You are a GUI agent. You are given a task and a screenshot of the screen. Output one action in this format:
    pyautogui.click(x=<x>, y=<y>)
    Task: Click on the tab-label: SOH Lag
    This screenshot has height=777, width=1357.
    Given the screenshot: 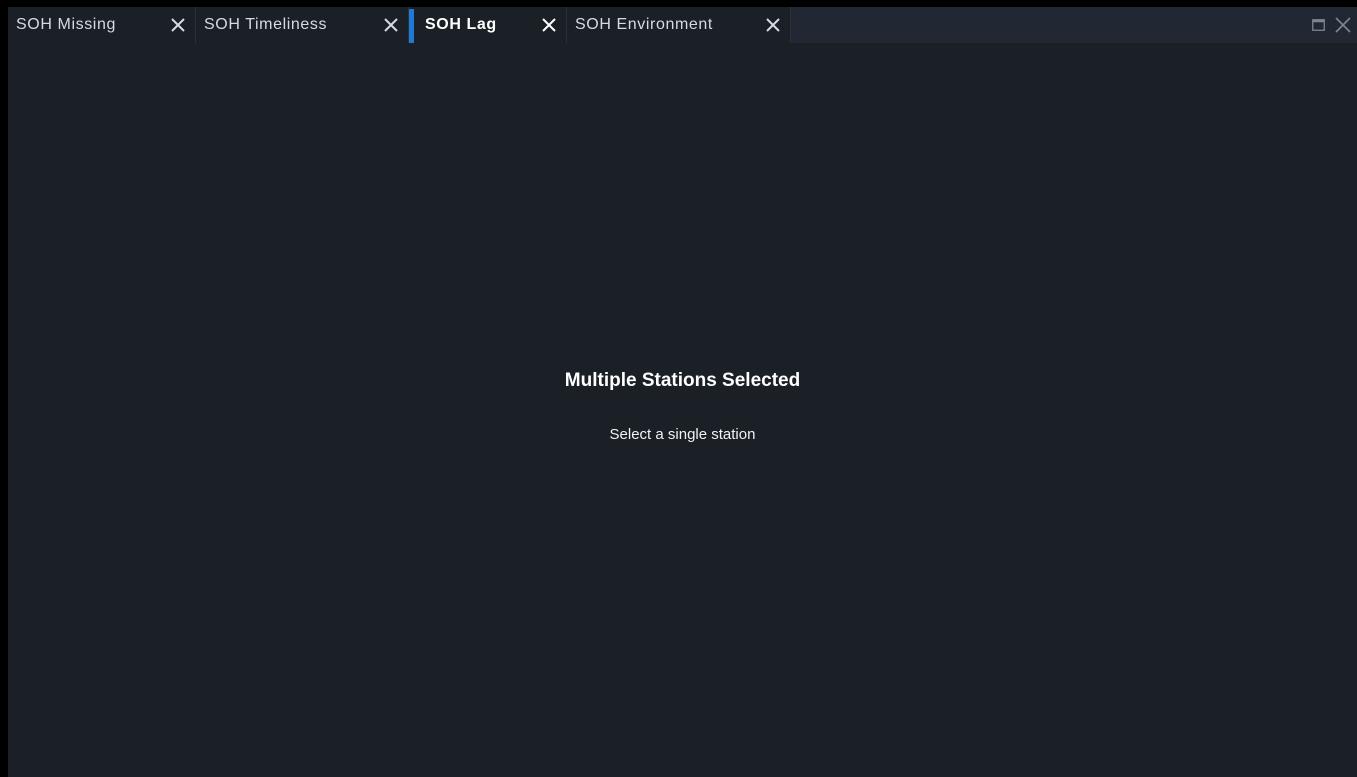 What is the action you would take?
    pyautogui.click(x=461, y=24)
    